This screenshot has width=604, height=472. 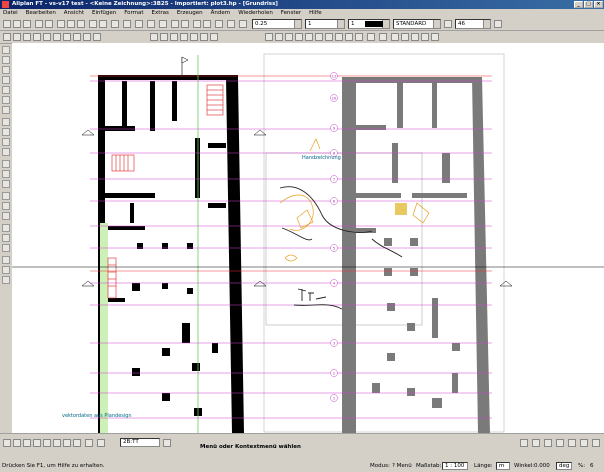 What do you see at coordinates (299, 37) in the screenshot?
I see `color-fill-icon` at bounding box center [299, 37].